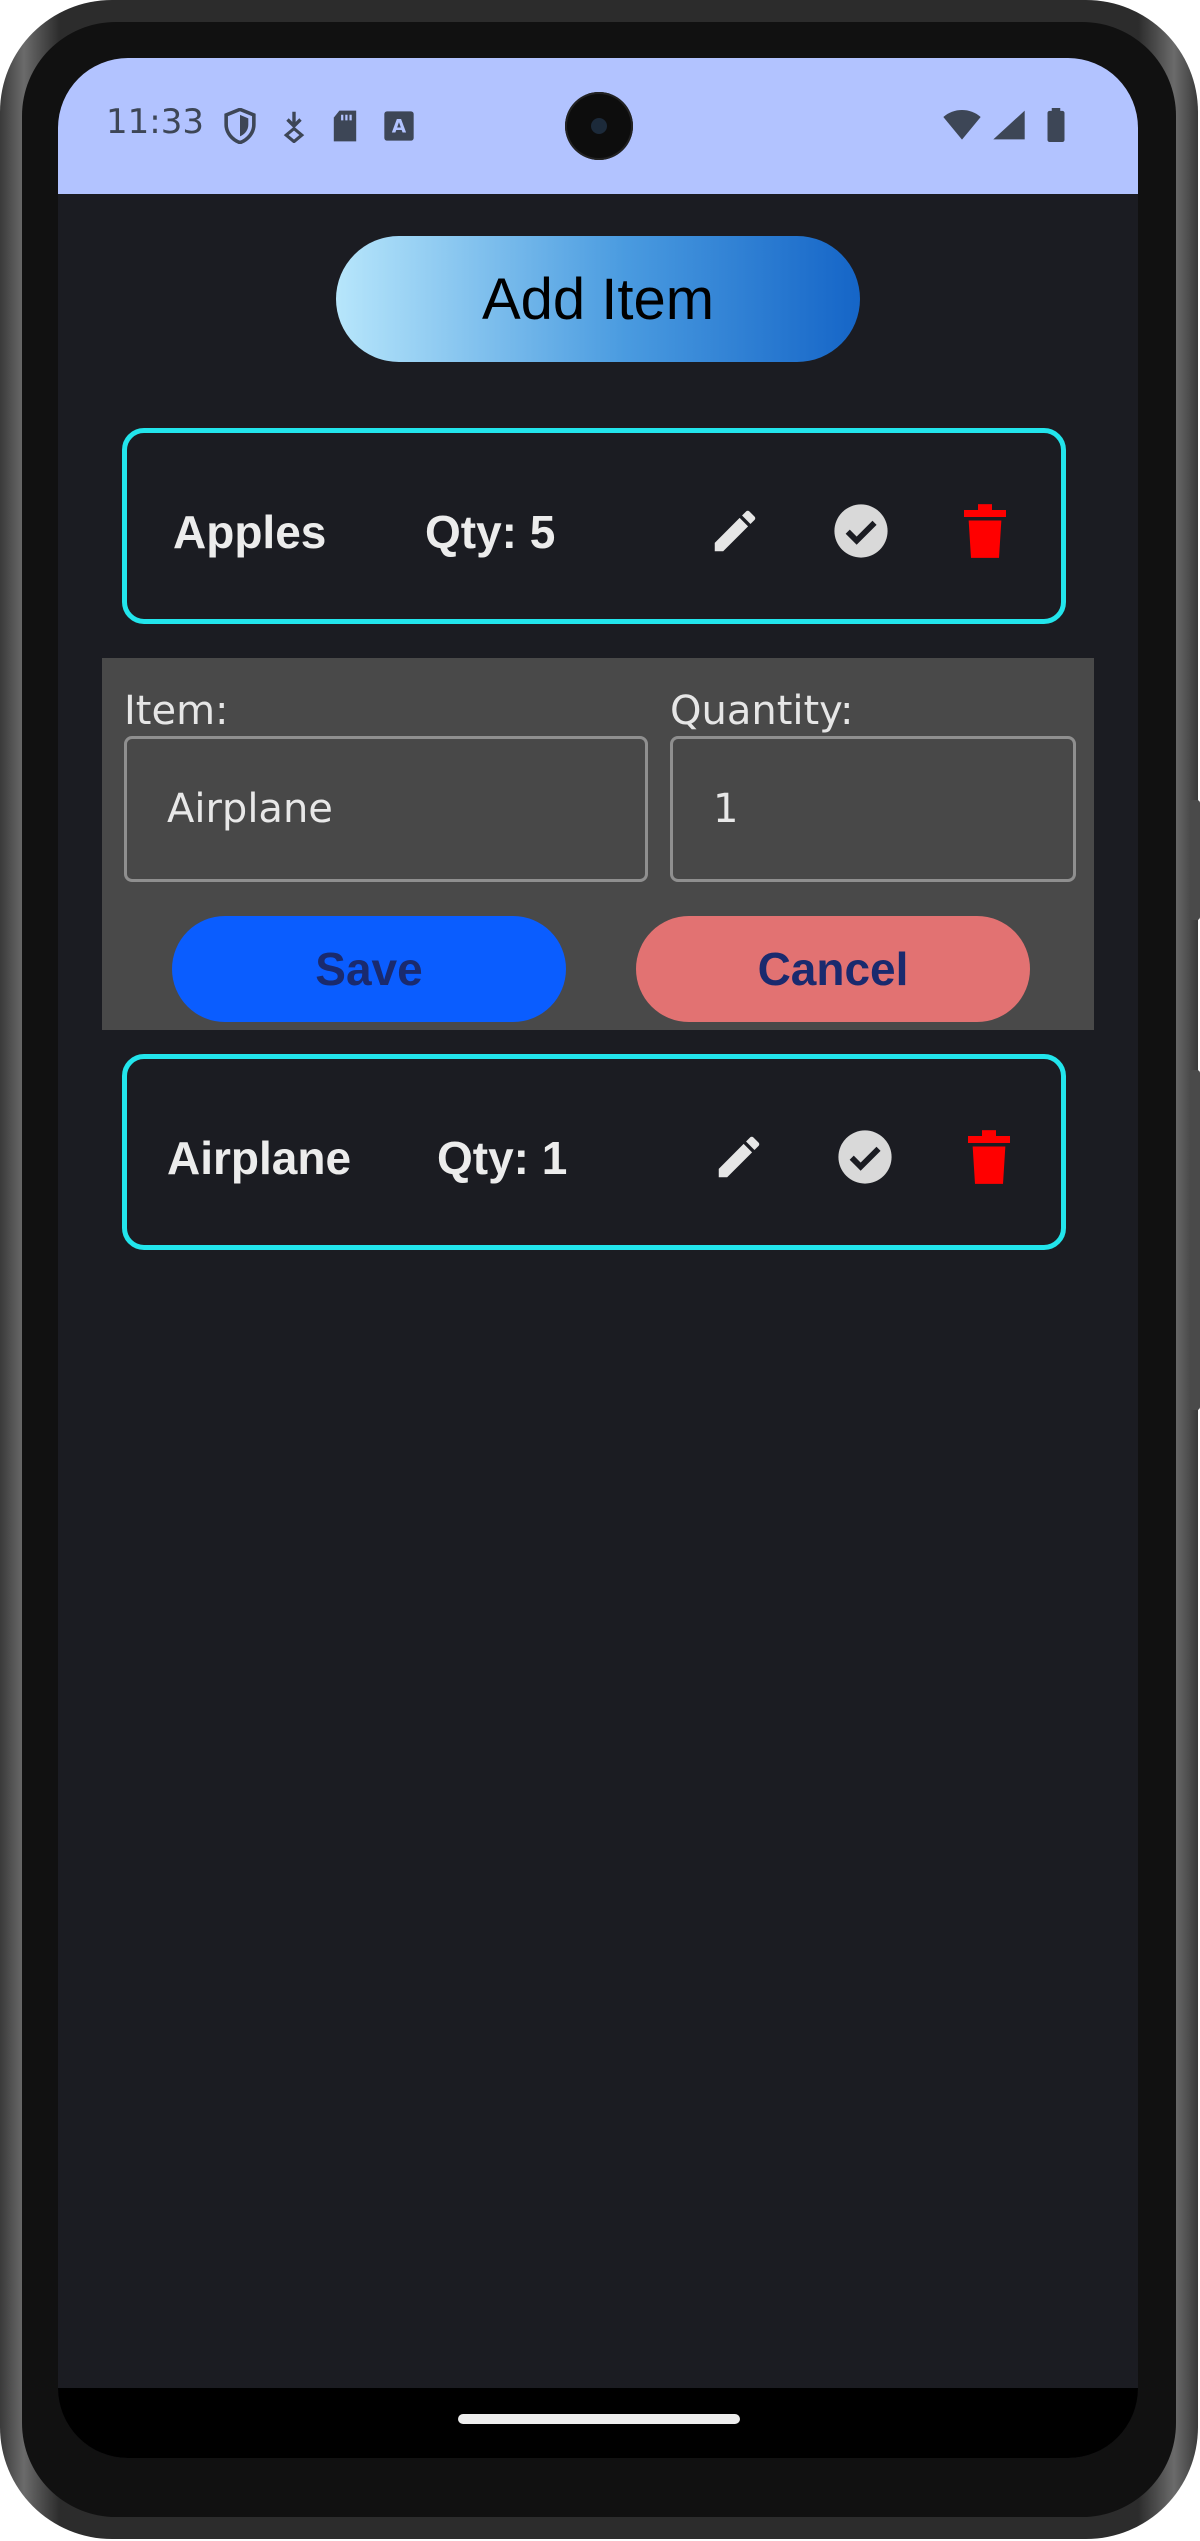 This screenshot has width=1200, height=2541. What do you see at coordinates (155, 122) in the screenshot?
I see `status-time: 11:33` at bounding box center [155, 122].